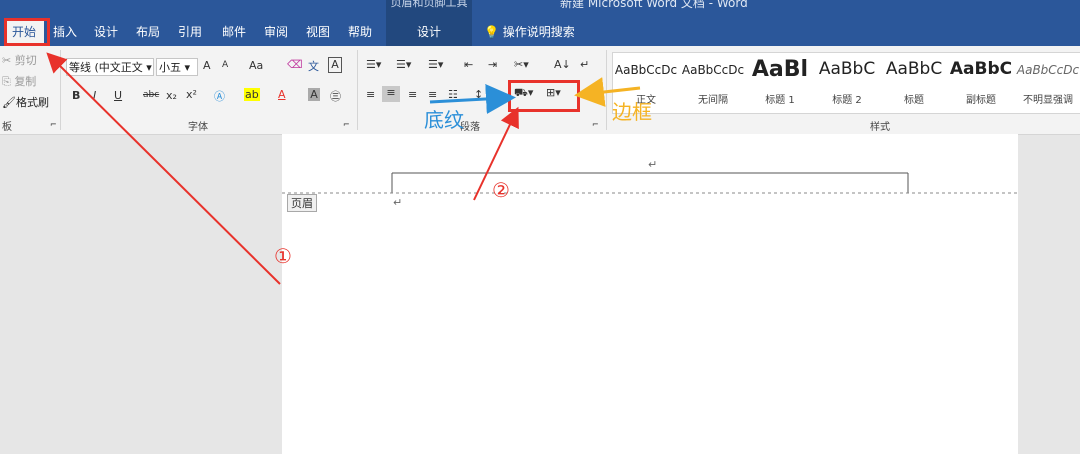  Describe the element at coordinates (444, 120) in the screenshot. I see `shading-annotation-label: 底纹` at that location.